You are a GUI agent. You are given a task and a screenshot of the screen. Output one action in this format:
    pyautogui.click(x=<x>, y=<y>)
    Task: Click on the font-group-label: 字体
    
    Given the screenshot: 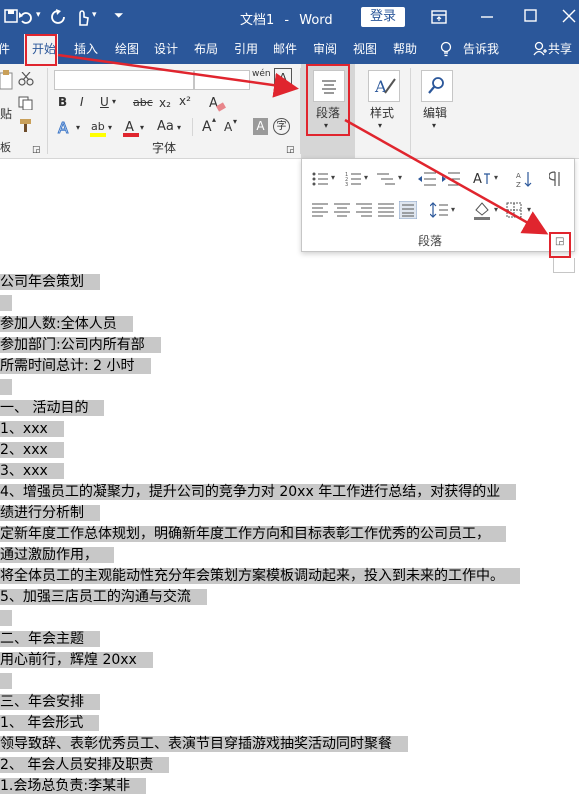 What is the action you would take?
    pyautogui.click(x=164, y=148)
    